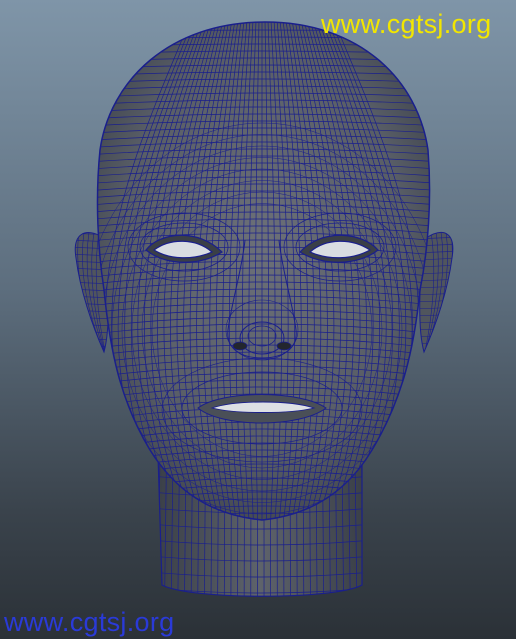 Image resolution: width=516 pixels, height=639 pixels. What do you see at coordinates (89, 622) in the screenshot?
I see `watermark-bottom: www.cgtsj.org` at bounding box center [89, 622].